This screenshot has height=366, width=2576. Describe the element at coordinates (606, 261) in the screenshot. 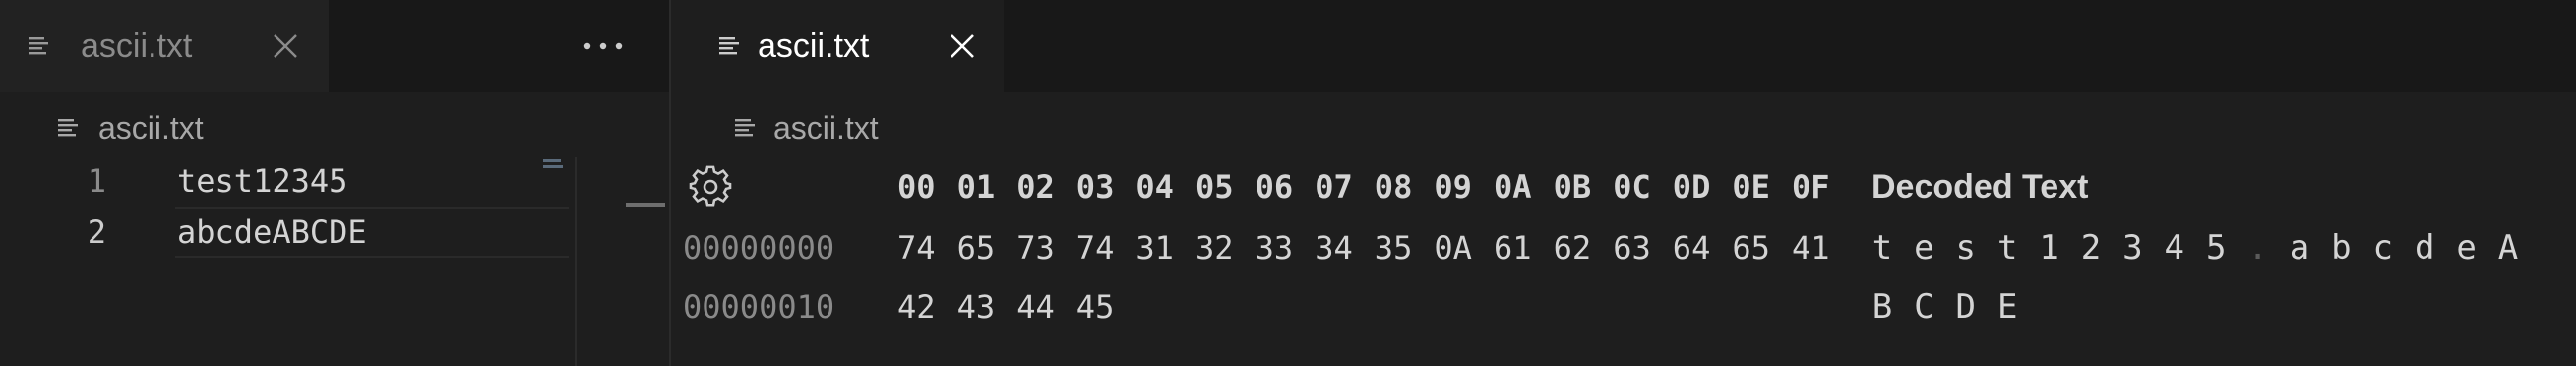

I see `minimap` at that location.